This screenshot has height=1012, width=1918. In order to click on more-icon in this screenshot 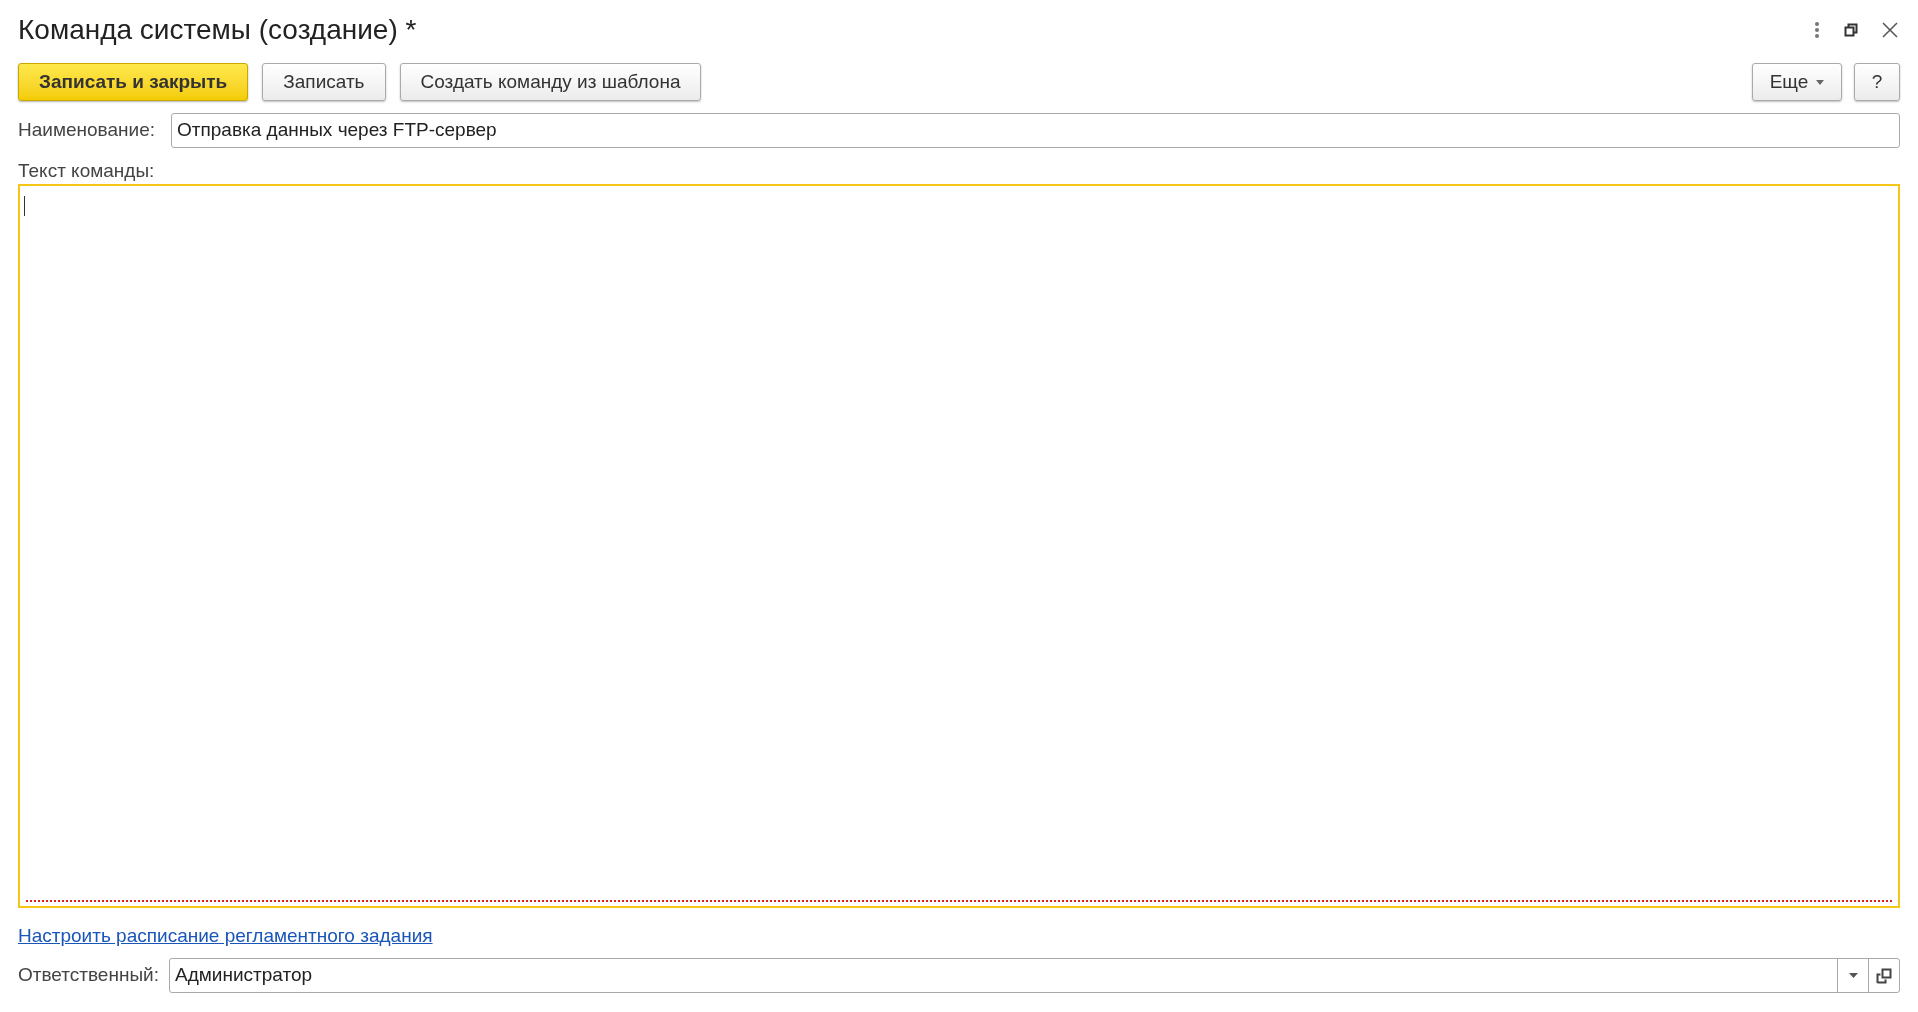, I will do `click(1817, 30)`.